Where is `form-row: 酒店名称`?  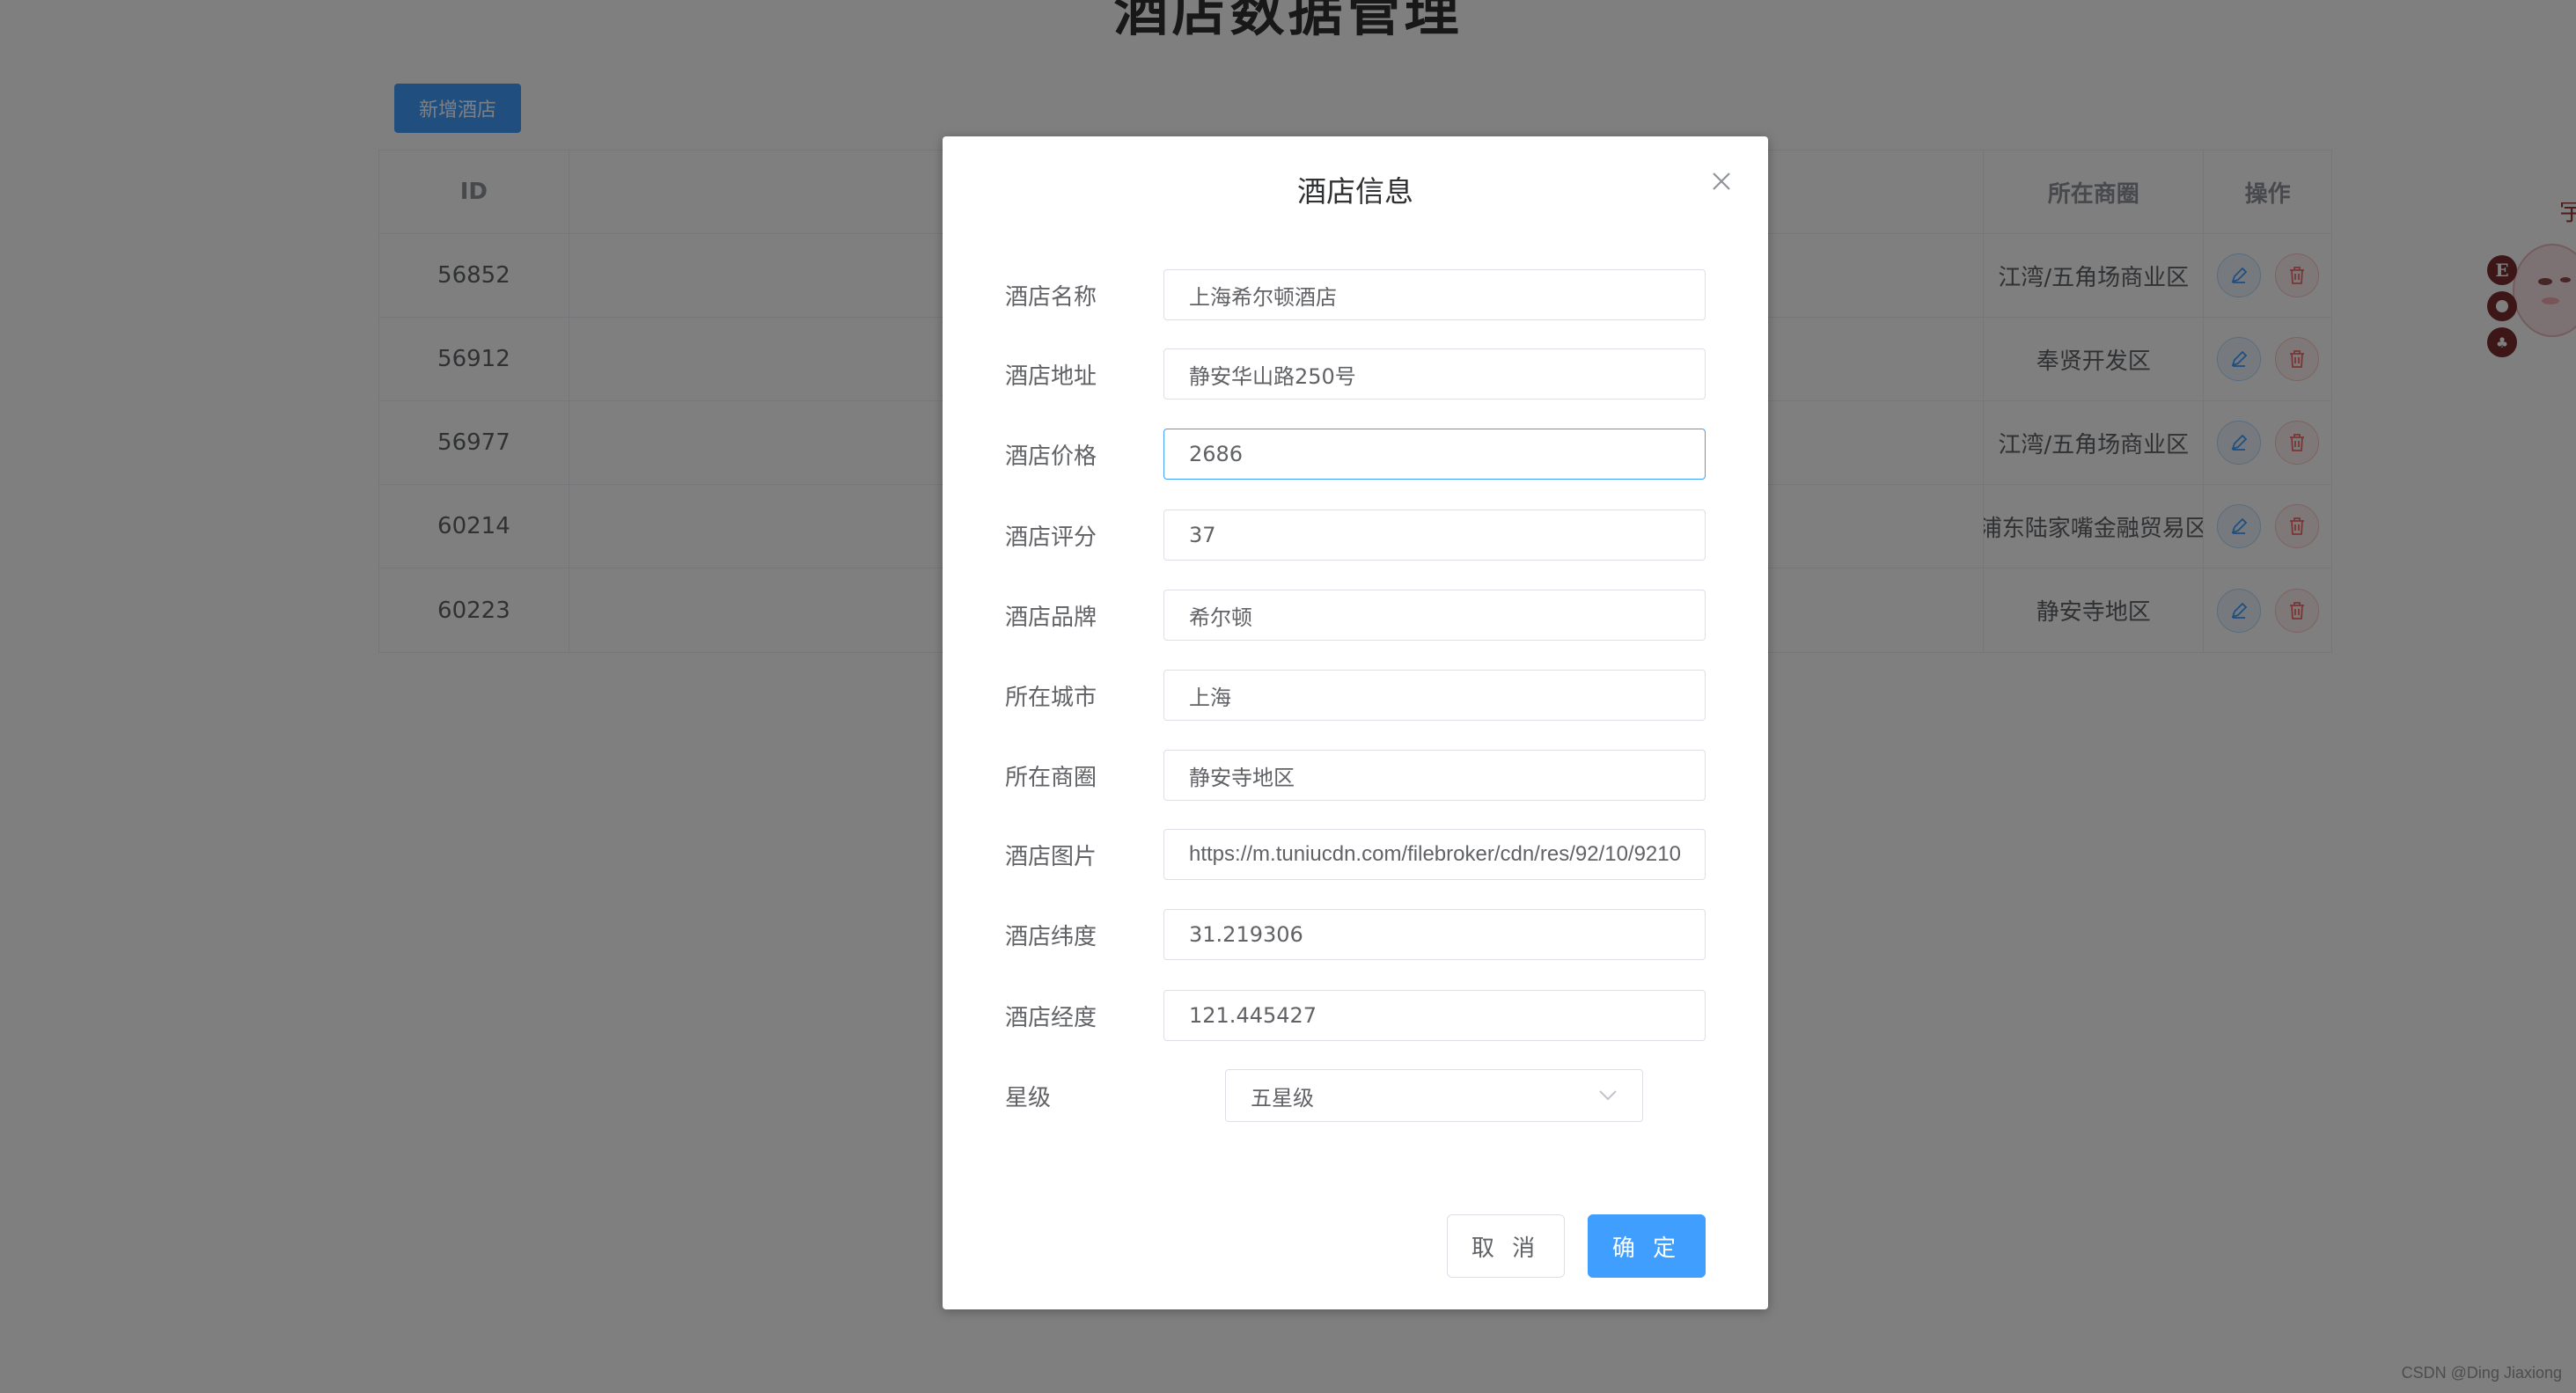 form-row: 酒店名称 is located at coordinates (1357, 294).